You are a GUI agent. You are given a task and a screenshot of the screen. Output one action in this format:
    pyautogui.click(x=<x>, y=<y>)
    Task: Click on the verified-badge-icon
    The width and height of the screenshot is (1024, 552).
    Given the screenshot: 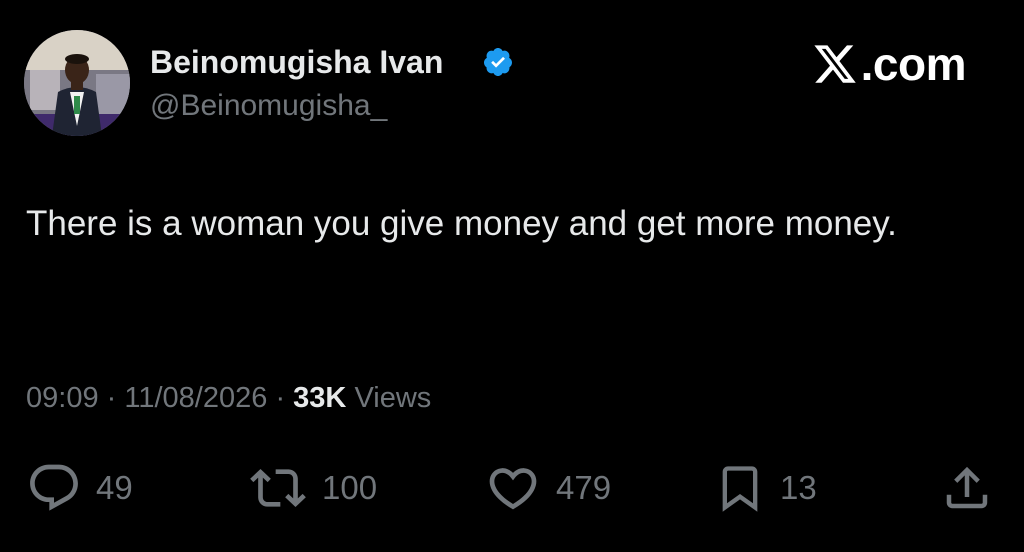 What is the action you would take?
    pyautogui.click(x=497, y=62)
    